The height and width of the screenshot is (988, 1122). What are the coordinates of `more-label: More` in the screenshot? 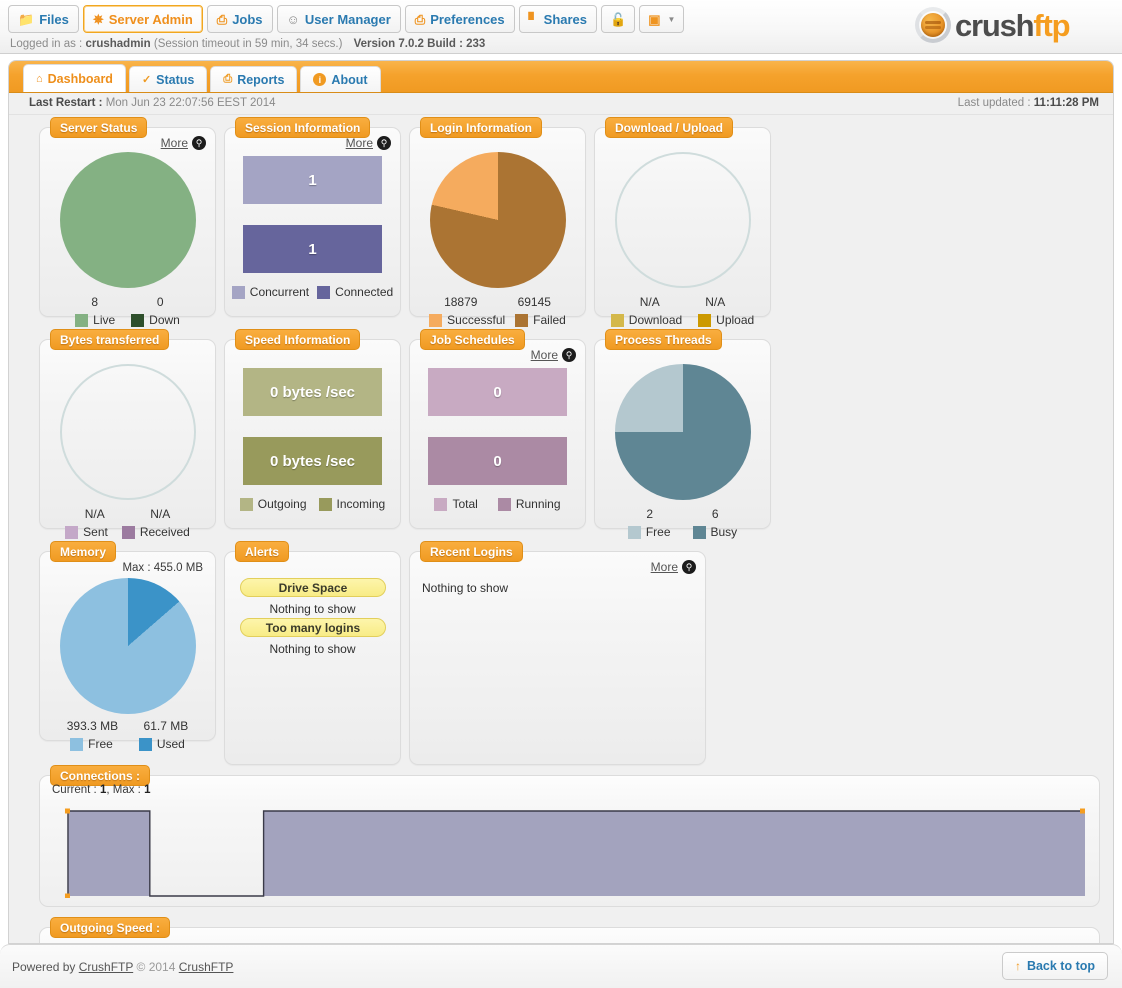 It's located at (664, 567).